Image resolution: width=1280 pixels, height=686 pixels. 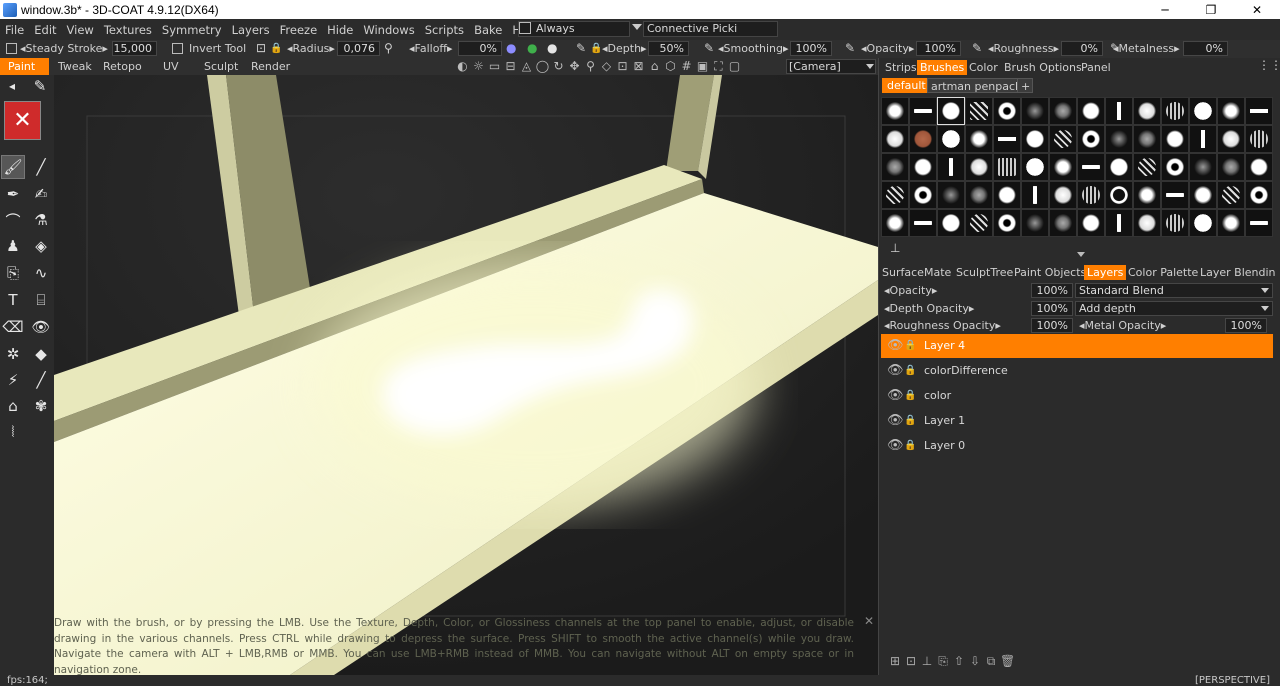 What do you see at coordinates (1122, 325) in the screenshot?
I see `metal-opacity-label: ◂Metal Opacity▸` at bounding box center [1122, 325].